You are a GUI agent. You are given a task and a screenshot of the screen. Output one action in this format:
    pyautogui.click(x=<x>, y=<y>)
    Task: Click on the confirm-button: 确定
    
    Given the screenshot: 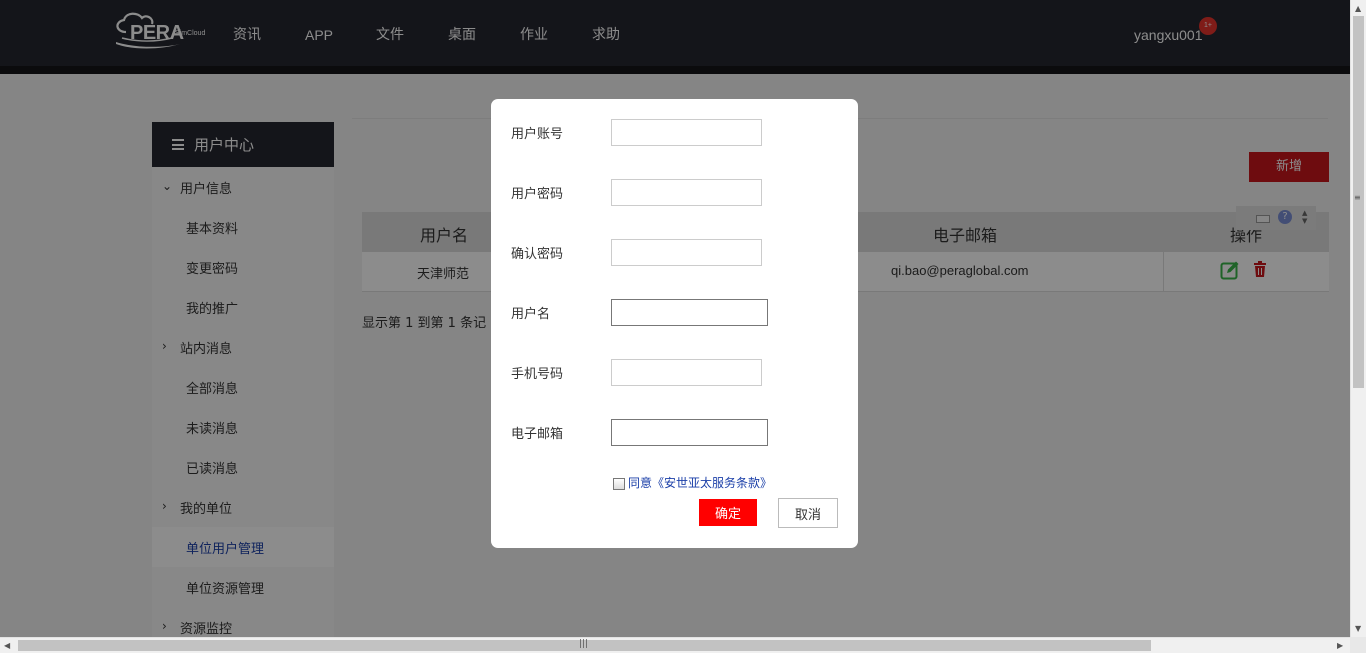 What is the action you would take?
    pyautogui.click(x=728, y=512)
    